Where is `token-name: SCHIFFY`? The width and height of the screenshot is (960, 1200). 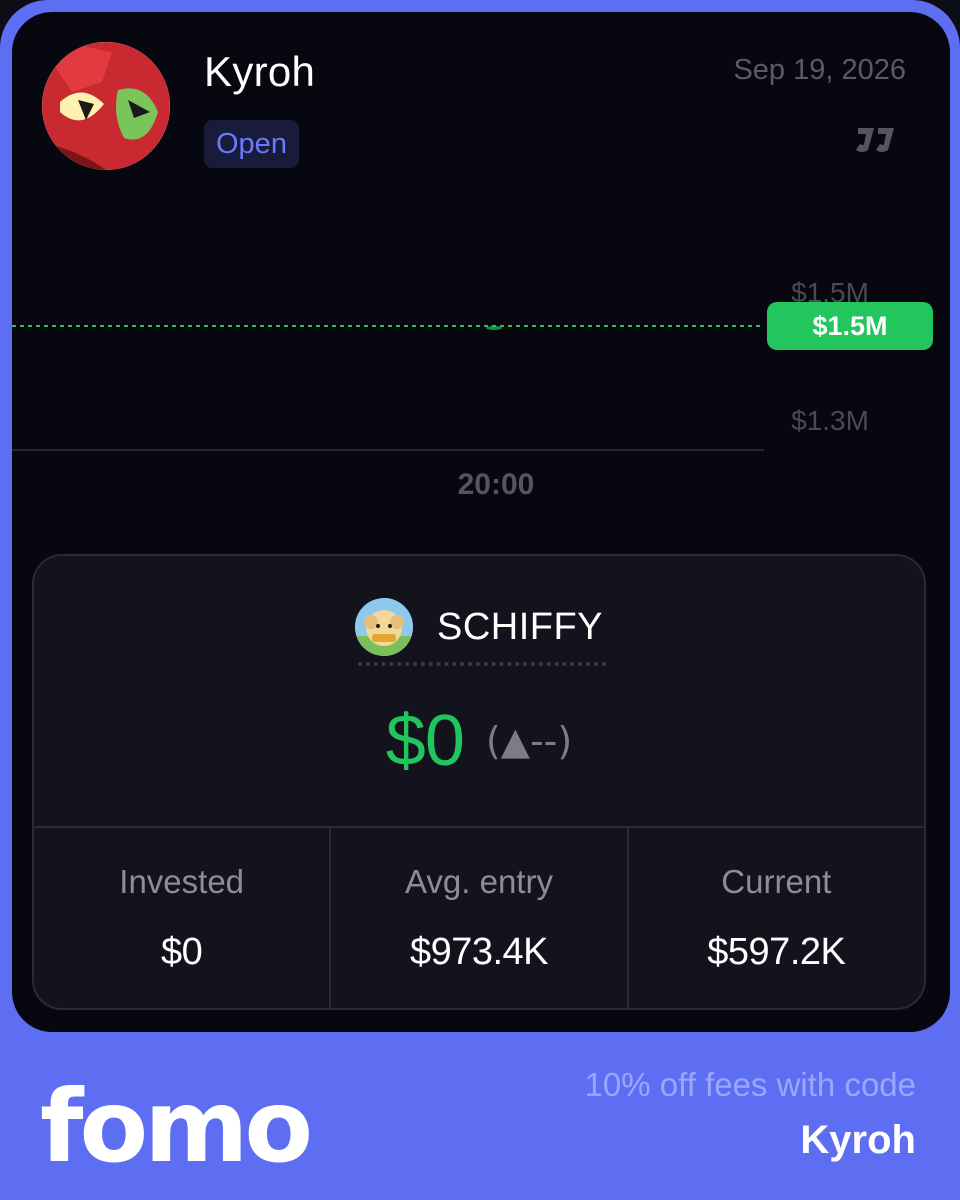 token-name: SCHIFFY is located at coordinates (520, 627).